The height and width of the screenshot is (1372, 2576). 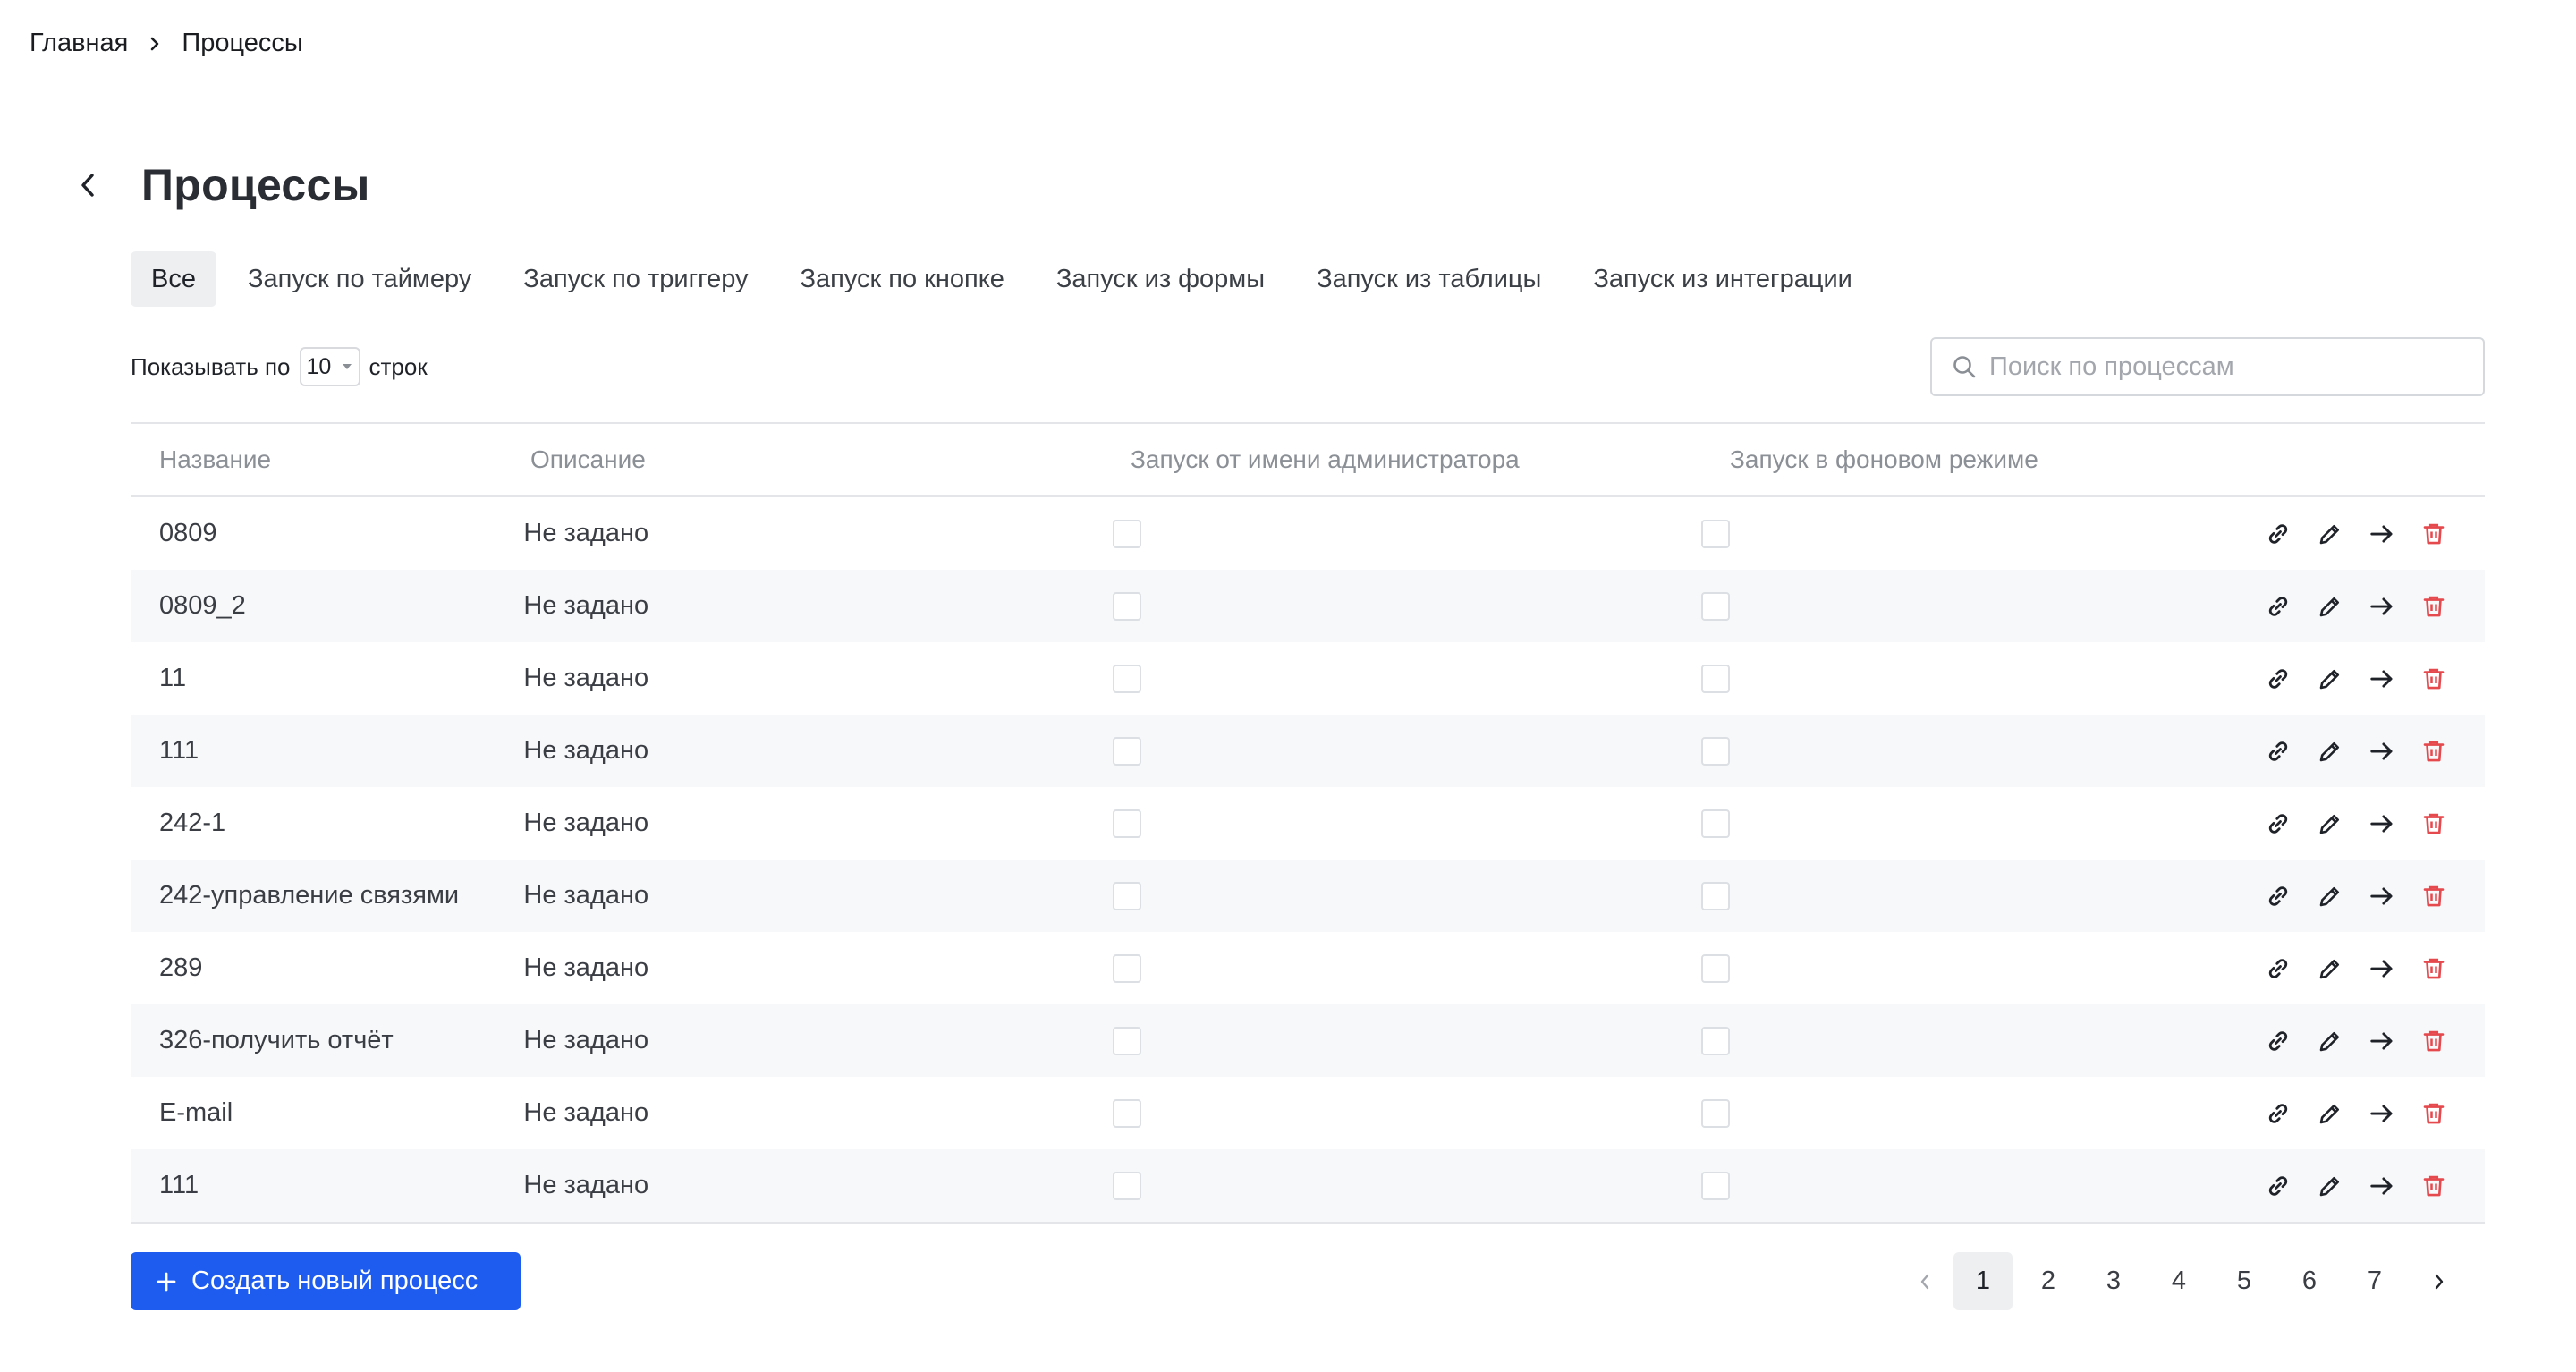 What do you see at coordinates (1429, 279) in the screenshot?
I see `tab-table: Запуск из таблицы` at bounding box center [1429, 279].